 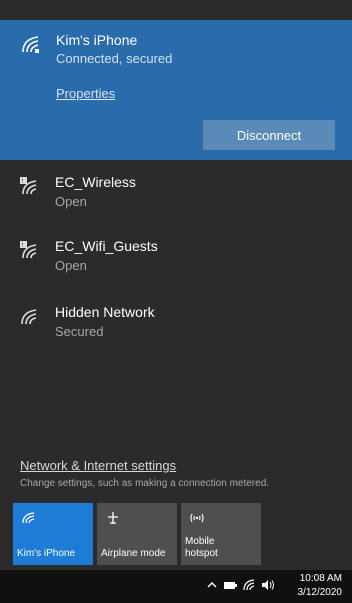 What do you see at coordinates (320, 578) in the screenshot?
I see `clock-time: 10:08 AM` at bounding box center [320, 578].